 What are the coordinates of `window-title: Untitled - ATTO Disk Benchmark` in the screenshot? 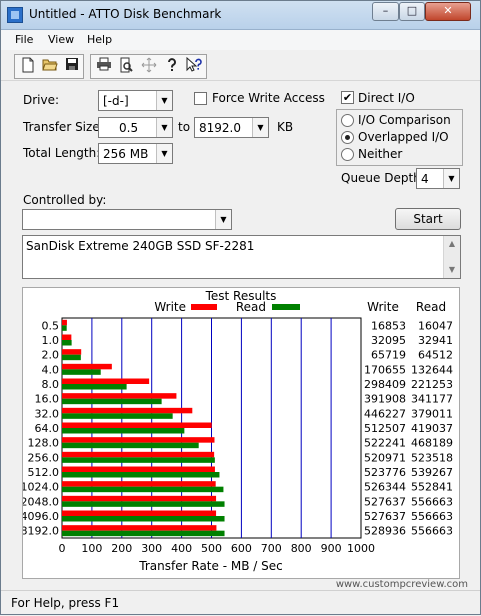 It's located at (125, 14).